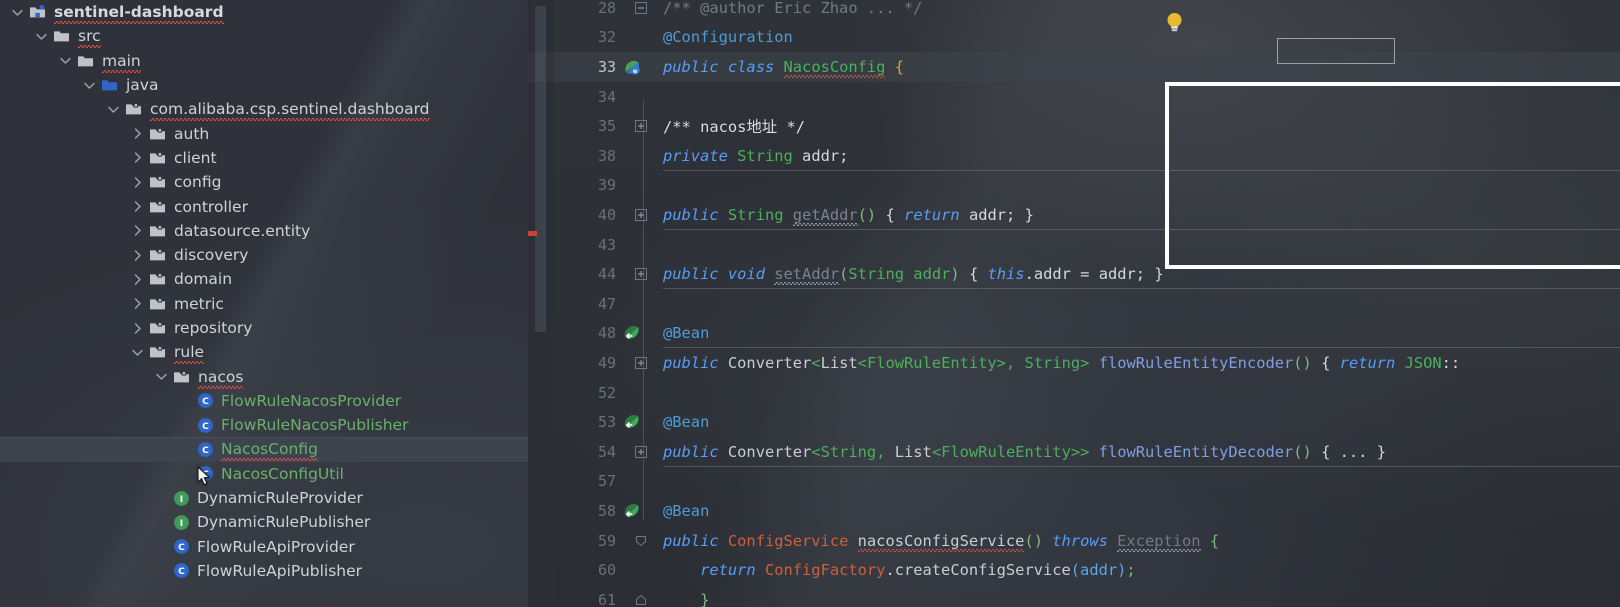  I want to click on tree-item-nacosconfigutil: C NacosConfigUtil, so click(264, 474).